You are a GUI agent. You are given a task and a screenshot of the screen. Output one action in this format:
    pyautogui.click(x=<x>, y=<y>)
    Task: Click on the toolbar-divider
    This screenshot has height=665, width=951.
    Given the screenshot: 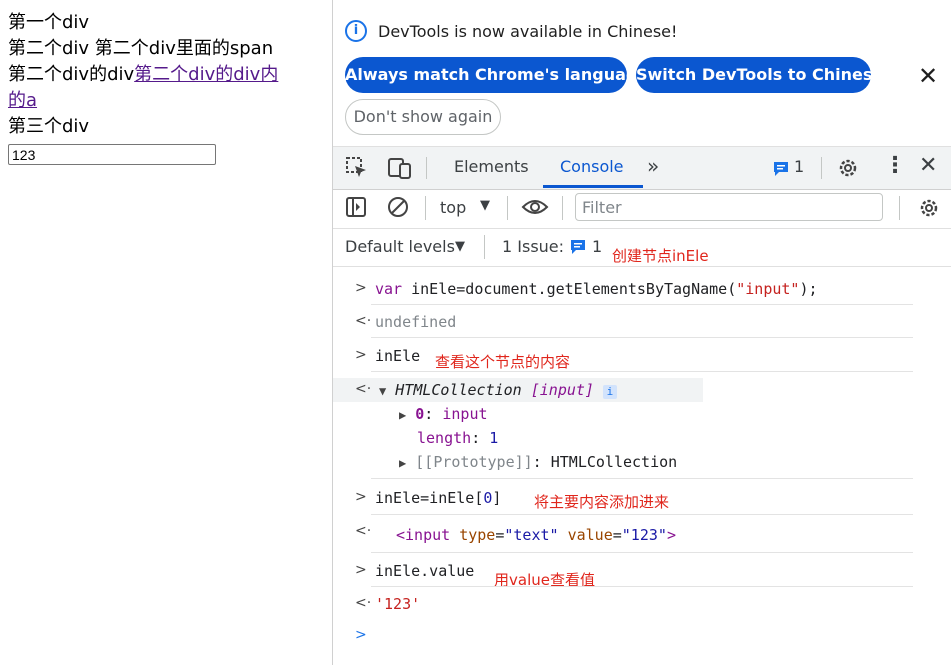 What is the action you would take?
    pyautogui.click(x=425, y=208)
    